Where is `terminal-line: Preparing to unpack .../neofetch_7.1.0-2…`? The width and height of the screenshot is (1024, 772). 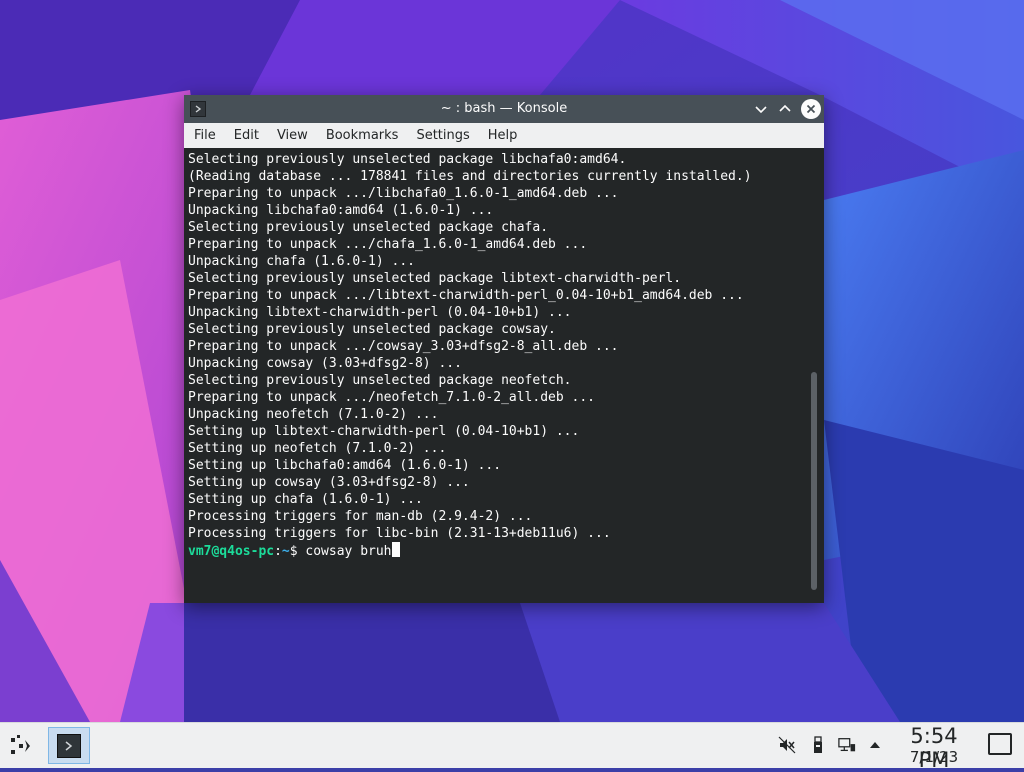 terminal-line: Preparing to unpack .../neofetch_7.1.0-2… is located at coordinates (391, 397).